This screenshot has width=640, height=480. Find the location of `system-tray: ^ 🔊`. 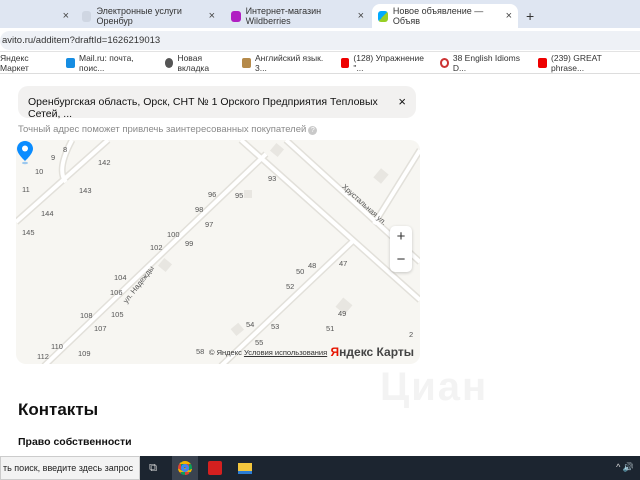

system-tray: ^ 🔊 is located at coordinates (625, 467).